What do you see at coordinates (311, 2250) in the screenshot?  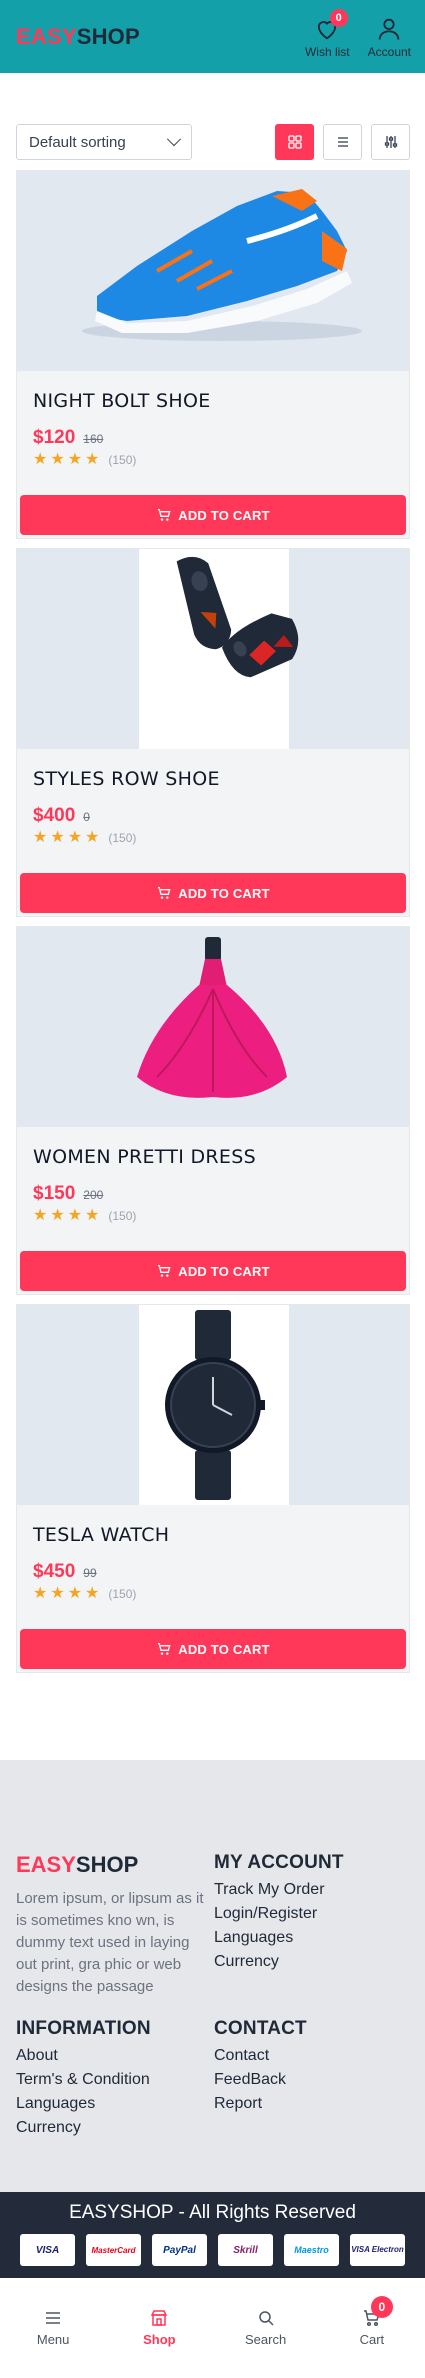 I see `maestro-logo: Maestro` at bounding box center [311, 2250].